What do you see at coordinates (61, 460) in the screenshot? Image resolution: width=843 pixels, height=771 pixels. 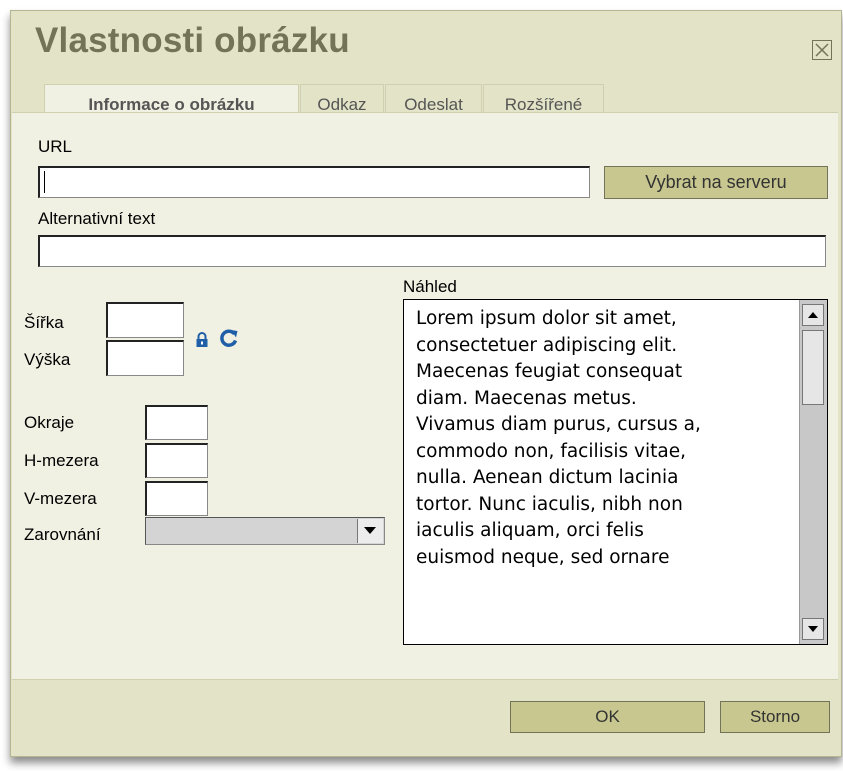 I see `hspace-label: H-mezera` at bounding box center [61, 460].